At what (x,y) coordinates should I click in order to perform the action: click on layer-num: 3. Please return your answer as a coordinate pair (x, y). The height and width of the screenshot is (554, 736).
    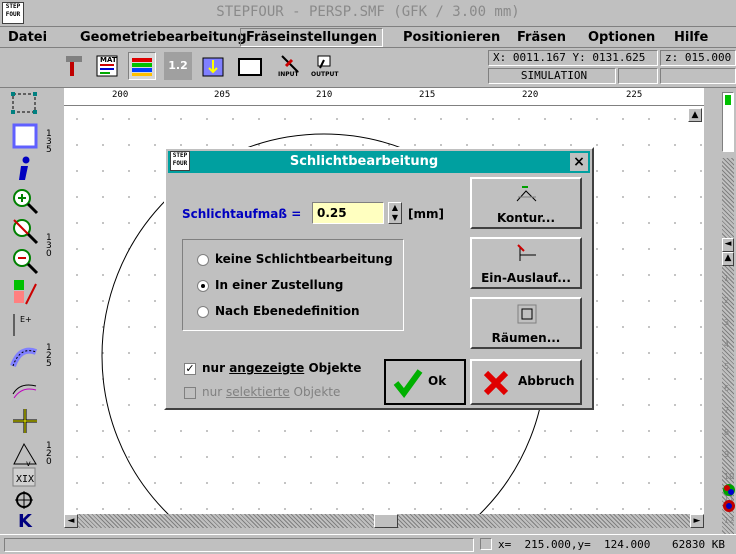
    Looking at the image, I should click on (730, 329).